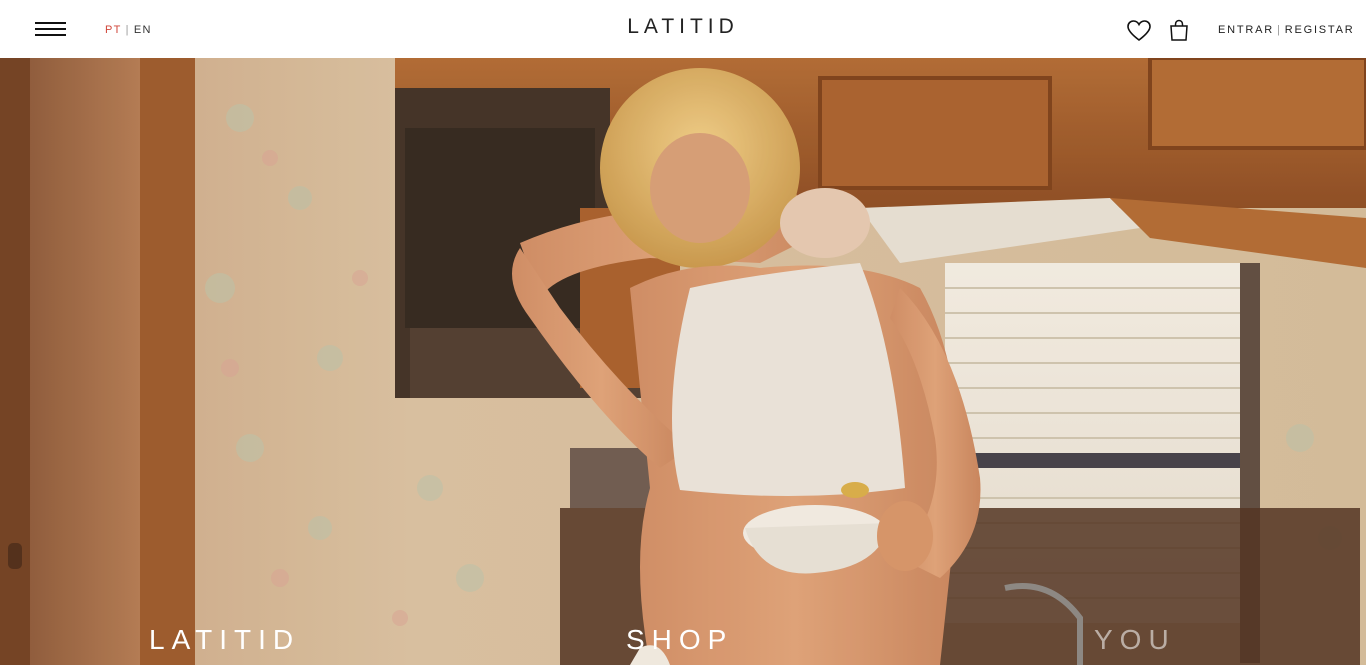 The height and width of the screenshot is (665, 1366). What do you see at coordinates (1320, 30) in the screenshot?
I see `register-link: REGISTAR` at bounding box center [1320, 30].